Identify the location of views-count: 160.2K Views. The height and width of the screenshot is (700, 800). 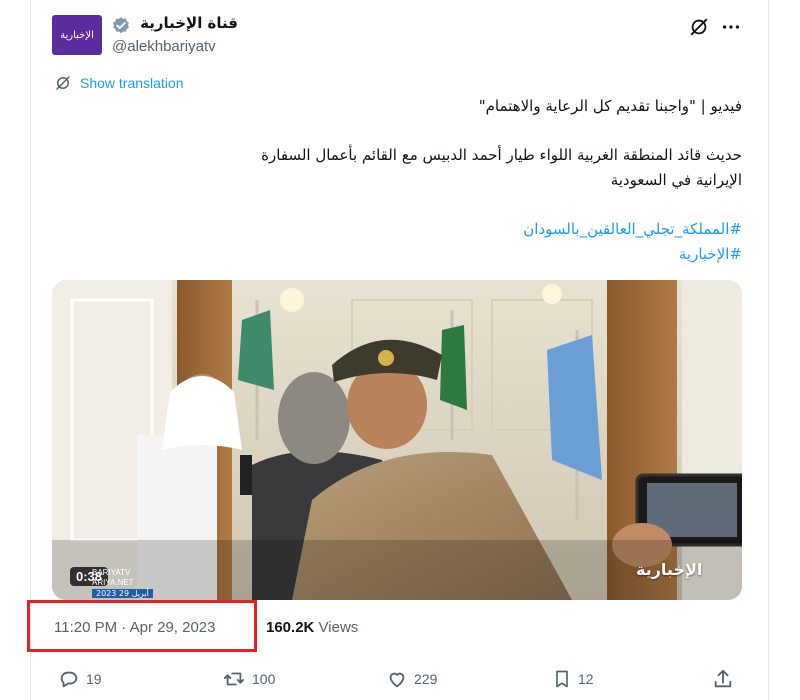
(312, 627).